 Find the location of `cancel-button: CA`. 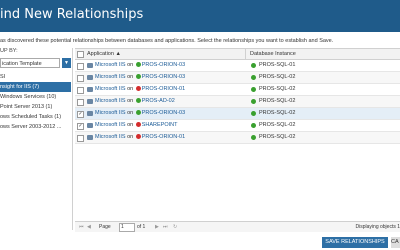

cancel-button: CA is located at coordinates (395, 242).